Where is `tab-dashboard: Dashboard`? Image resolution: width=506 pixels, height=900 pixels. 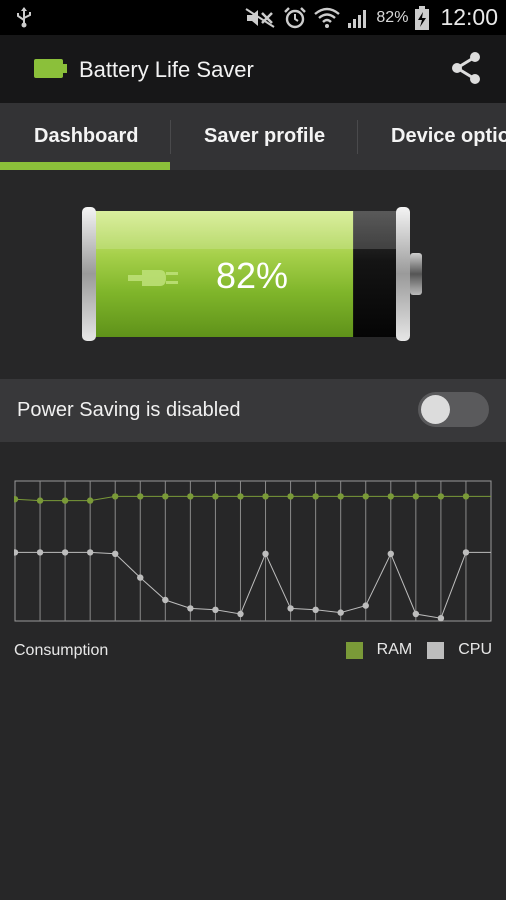
tab-dashboard: Dashboard is located at coordinates (86, 136).